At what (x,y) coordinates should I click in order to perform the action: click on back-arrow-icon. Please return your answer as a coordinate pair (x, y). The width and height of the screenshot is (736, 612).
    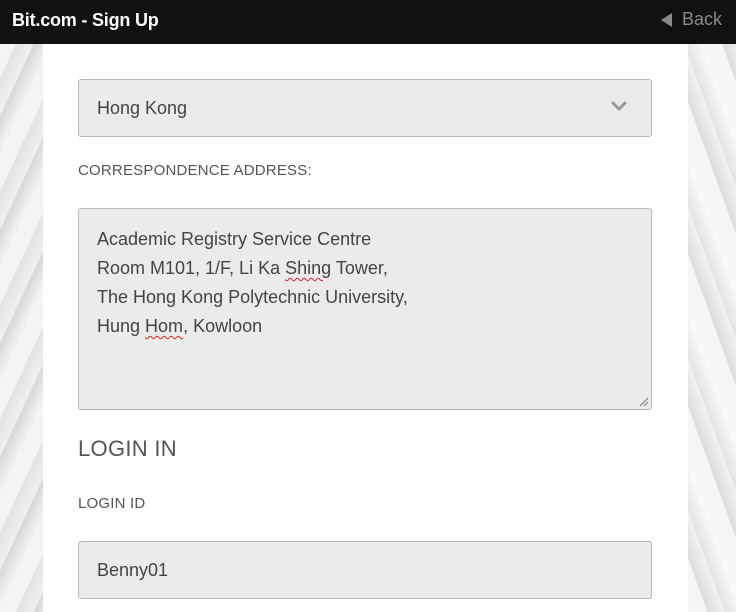
    Looking at the image, I should click on (666, 19).